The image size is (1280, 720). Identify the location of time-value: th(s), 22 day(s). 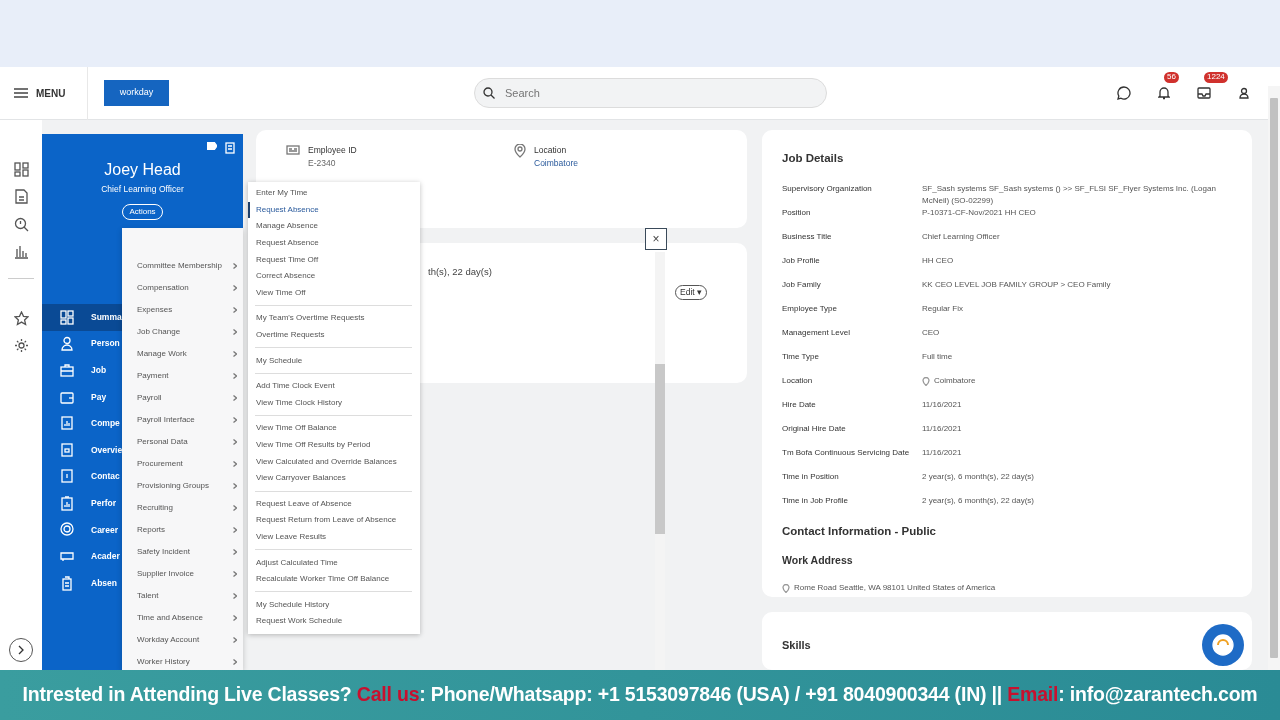
(460, 272).